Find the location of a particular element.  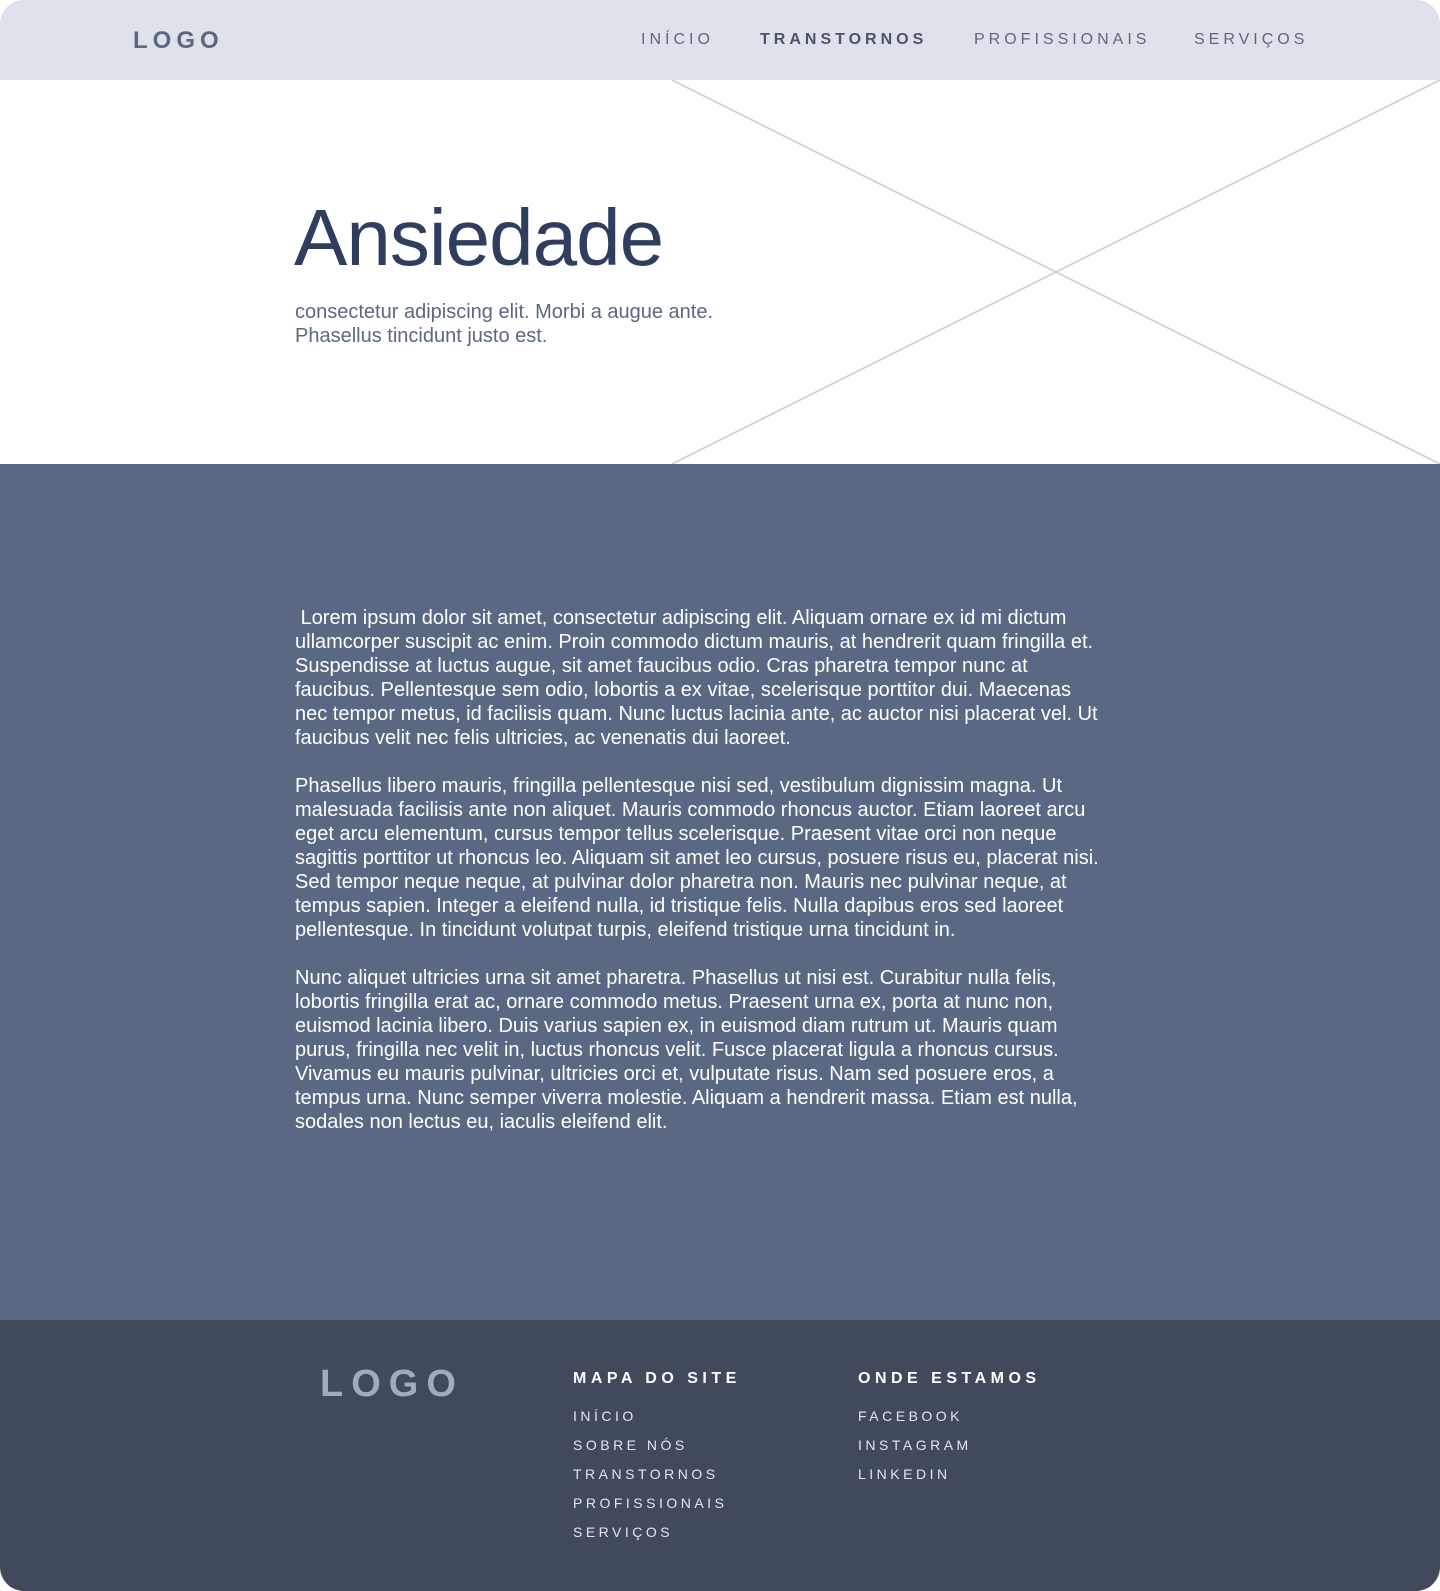

footer-link-sobre-nos: SOBRE NÓS is located at coordinates (657, 1451).